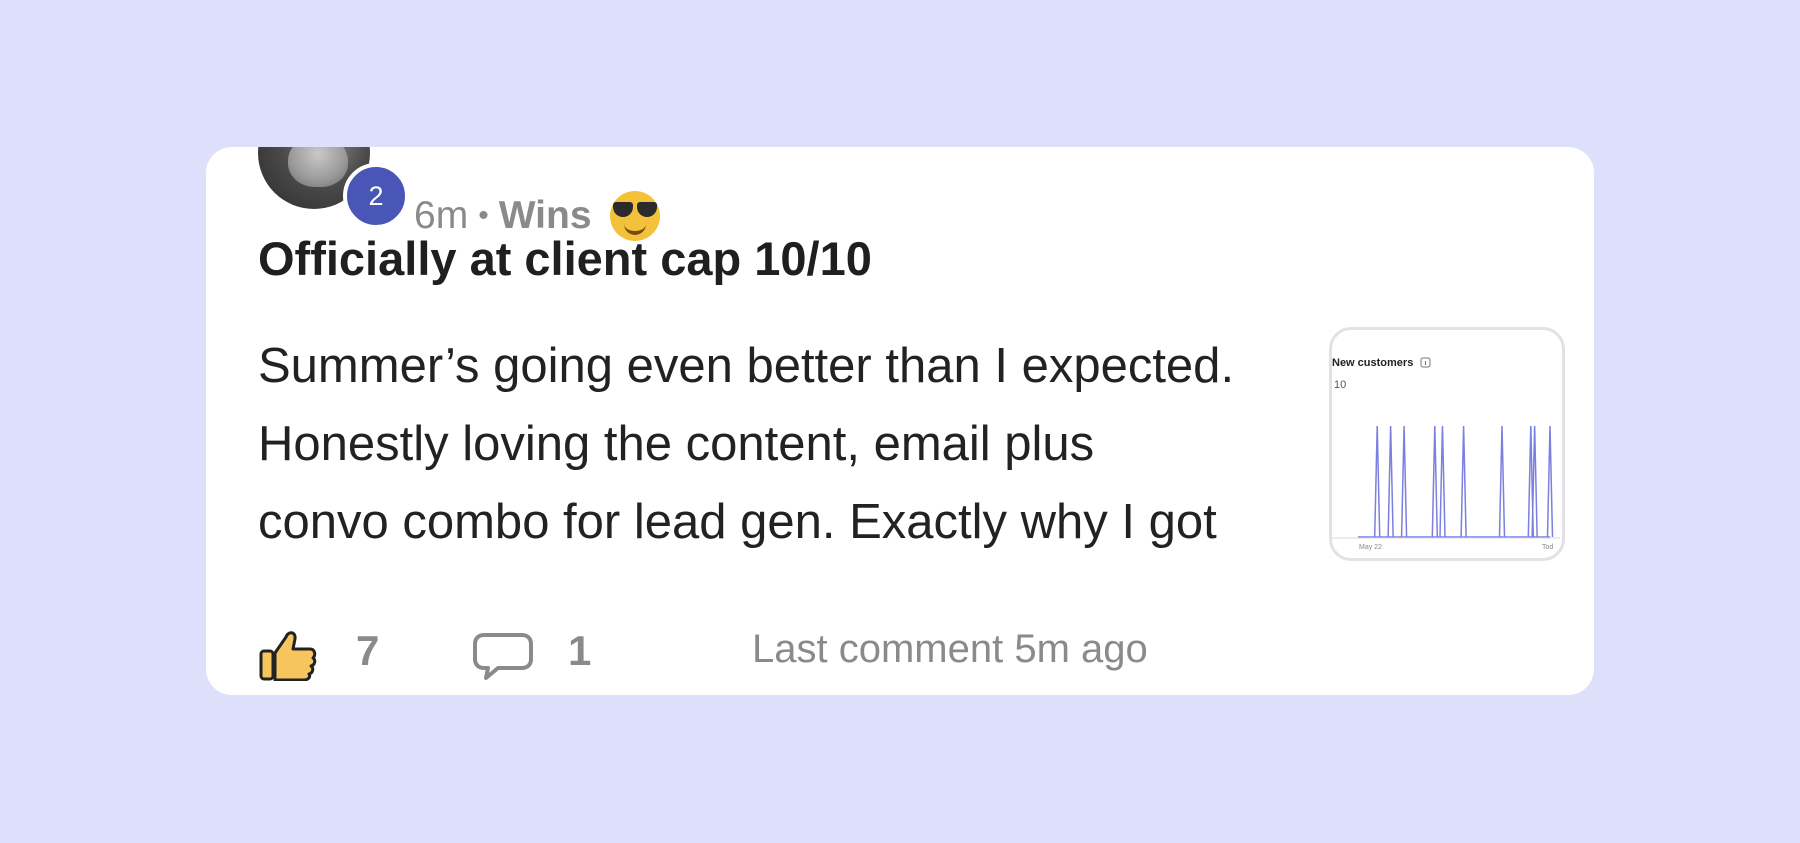 The height and width of the screenshot is (843, 1800). Describe the element at coordinates (503, 656) in the screenshot. I see `comment-icon` at that location.